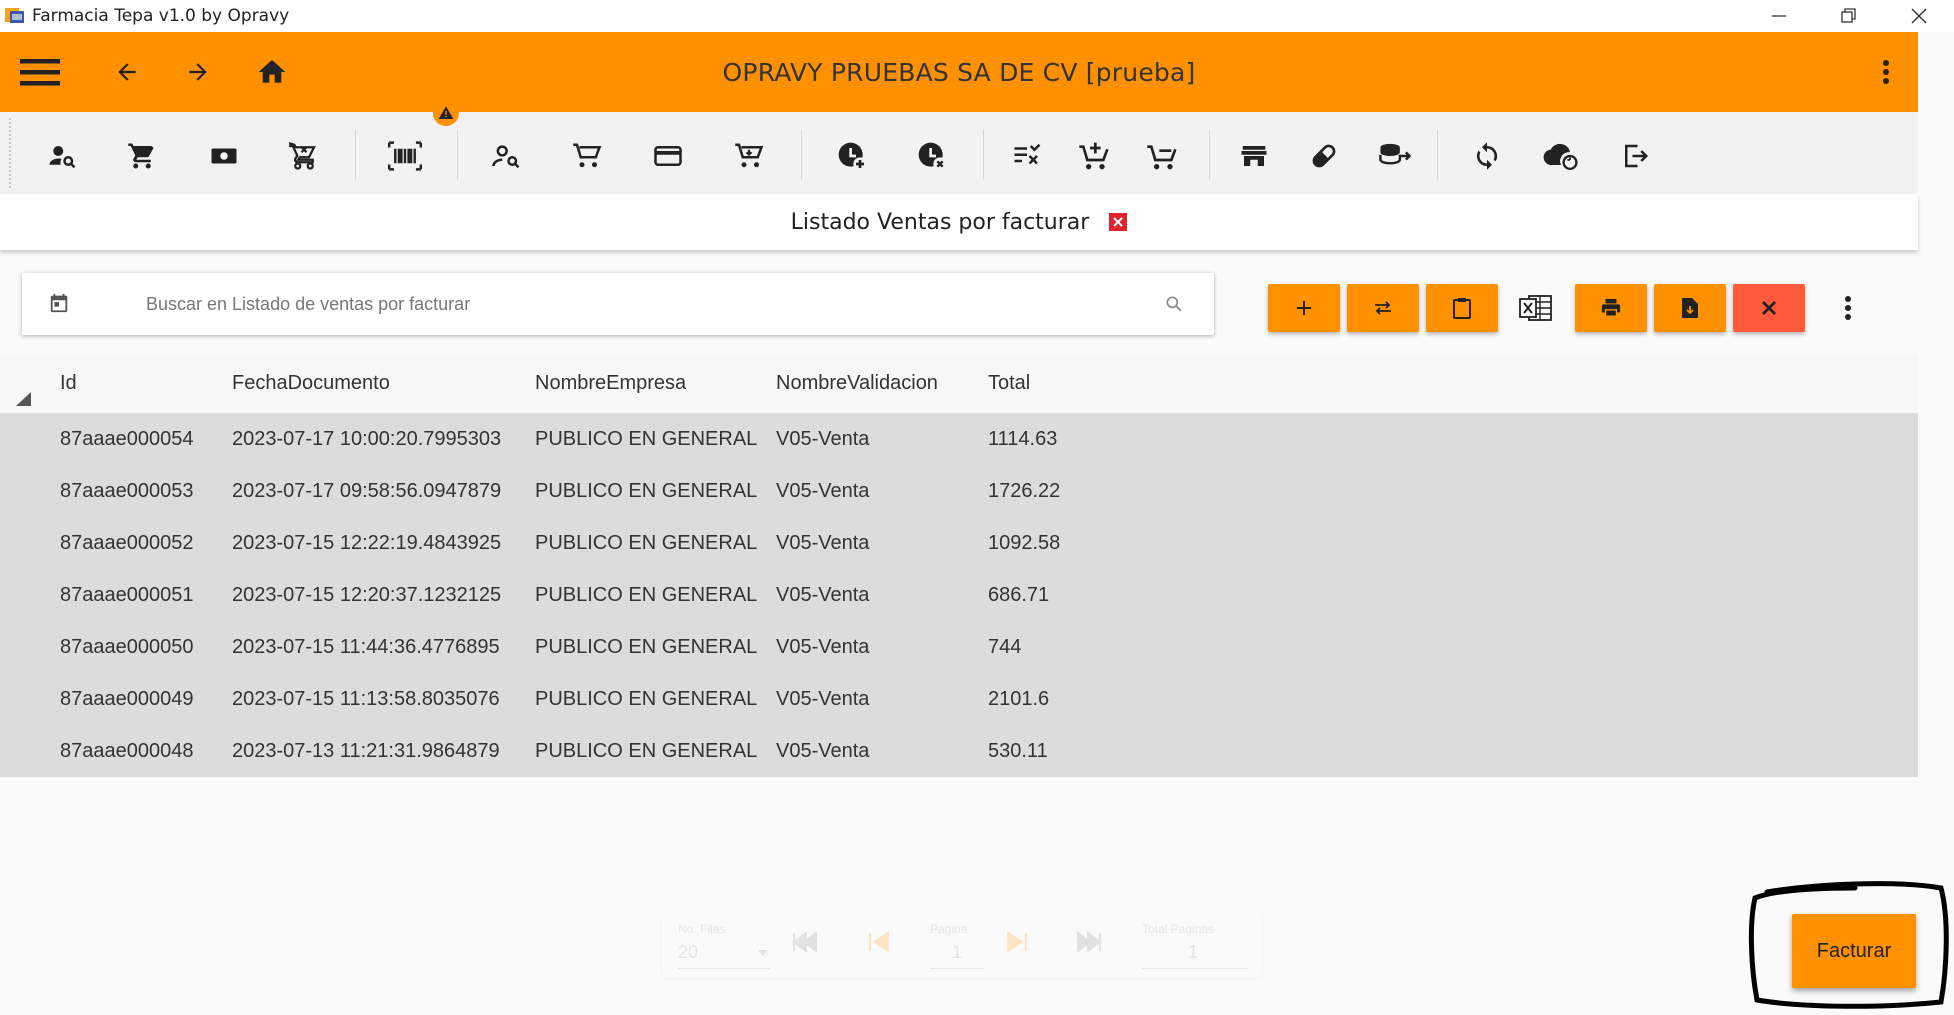 This screenshot has height=1015, width=1954. I want to click on restore-button, so click(1849, 16).